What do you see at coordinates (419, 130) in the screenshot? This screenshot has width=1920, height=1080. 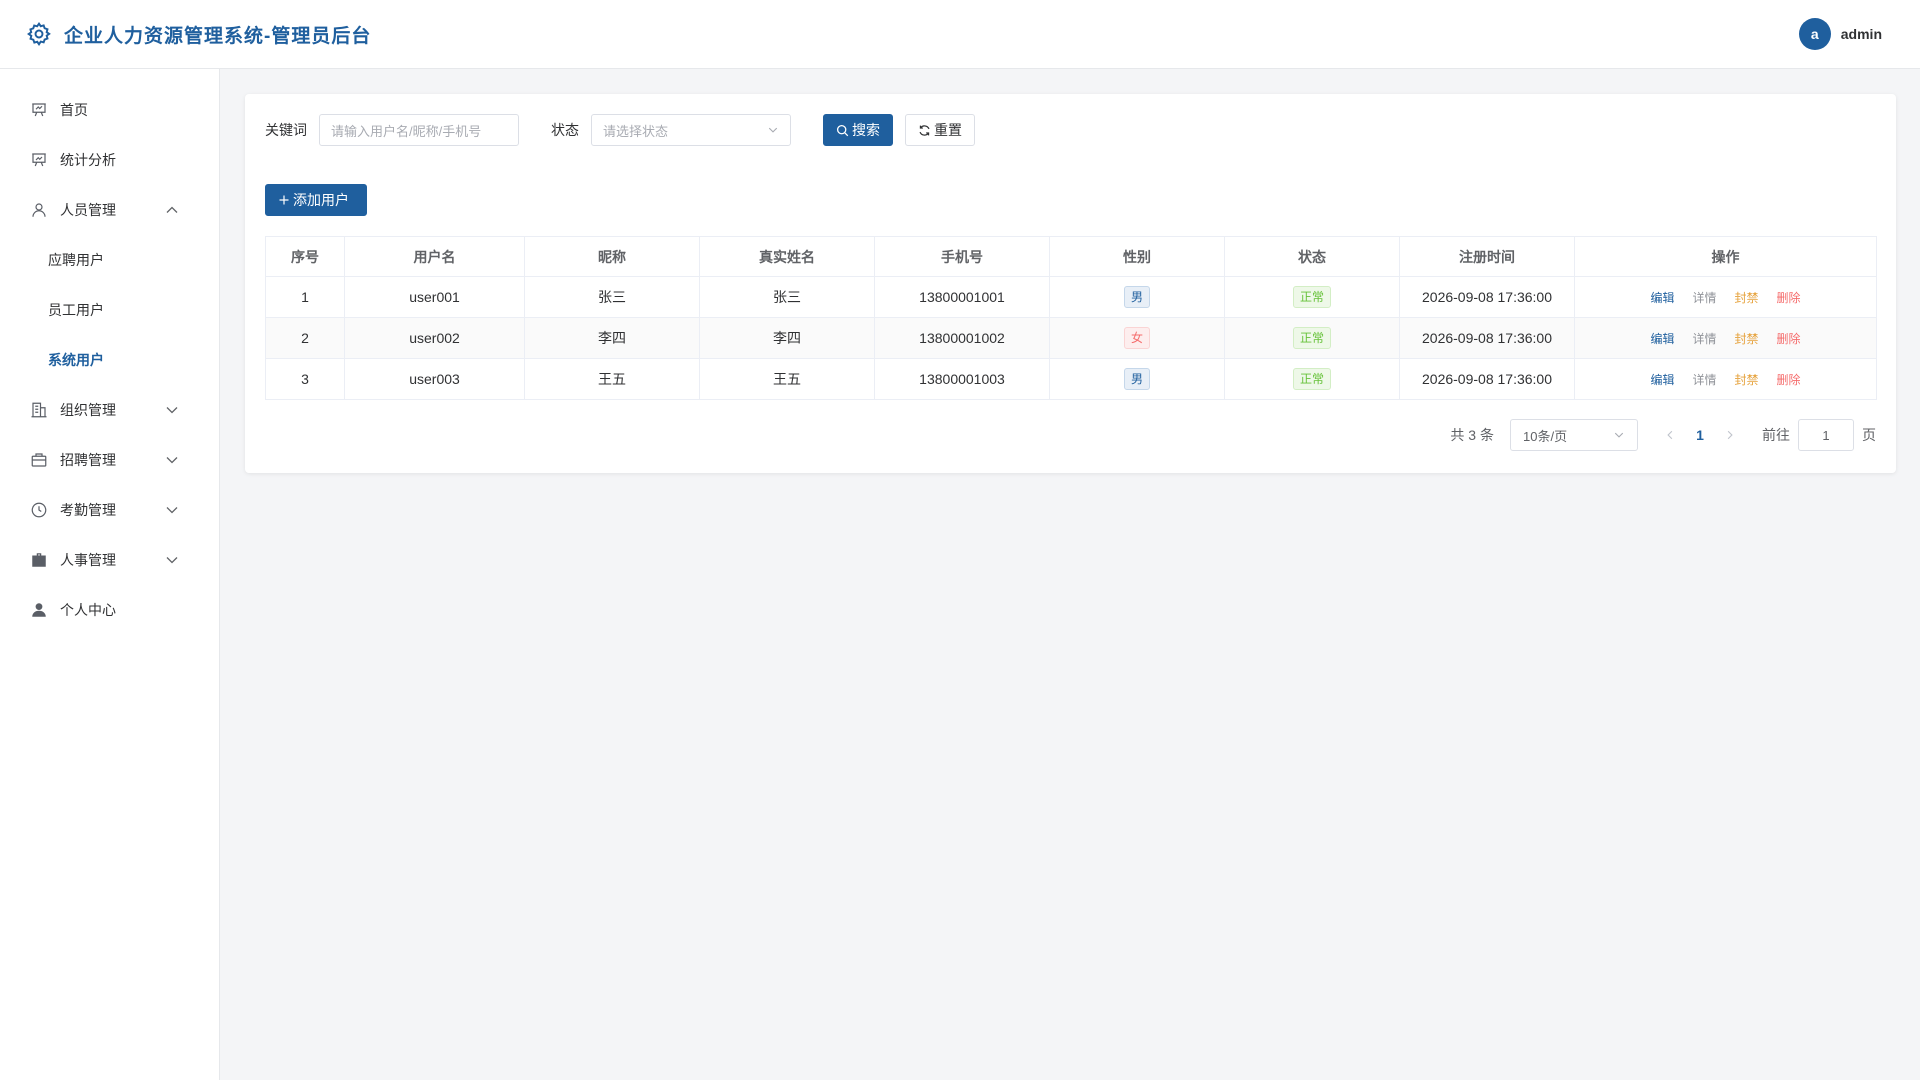 I see `keyword-input: 请输入用户名/昵称/手机号` at bounding box center [419, 130].